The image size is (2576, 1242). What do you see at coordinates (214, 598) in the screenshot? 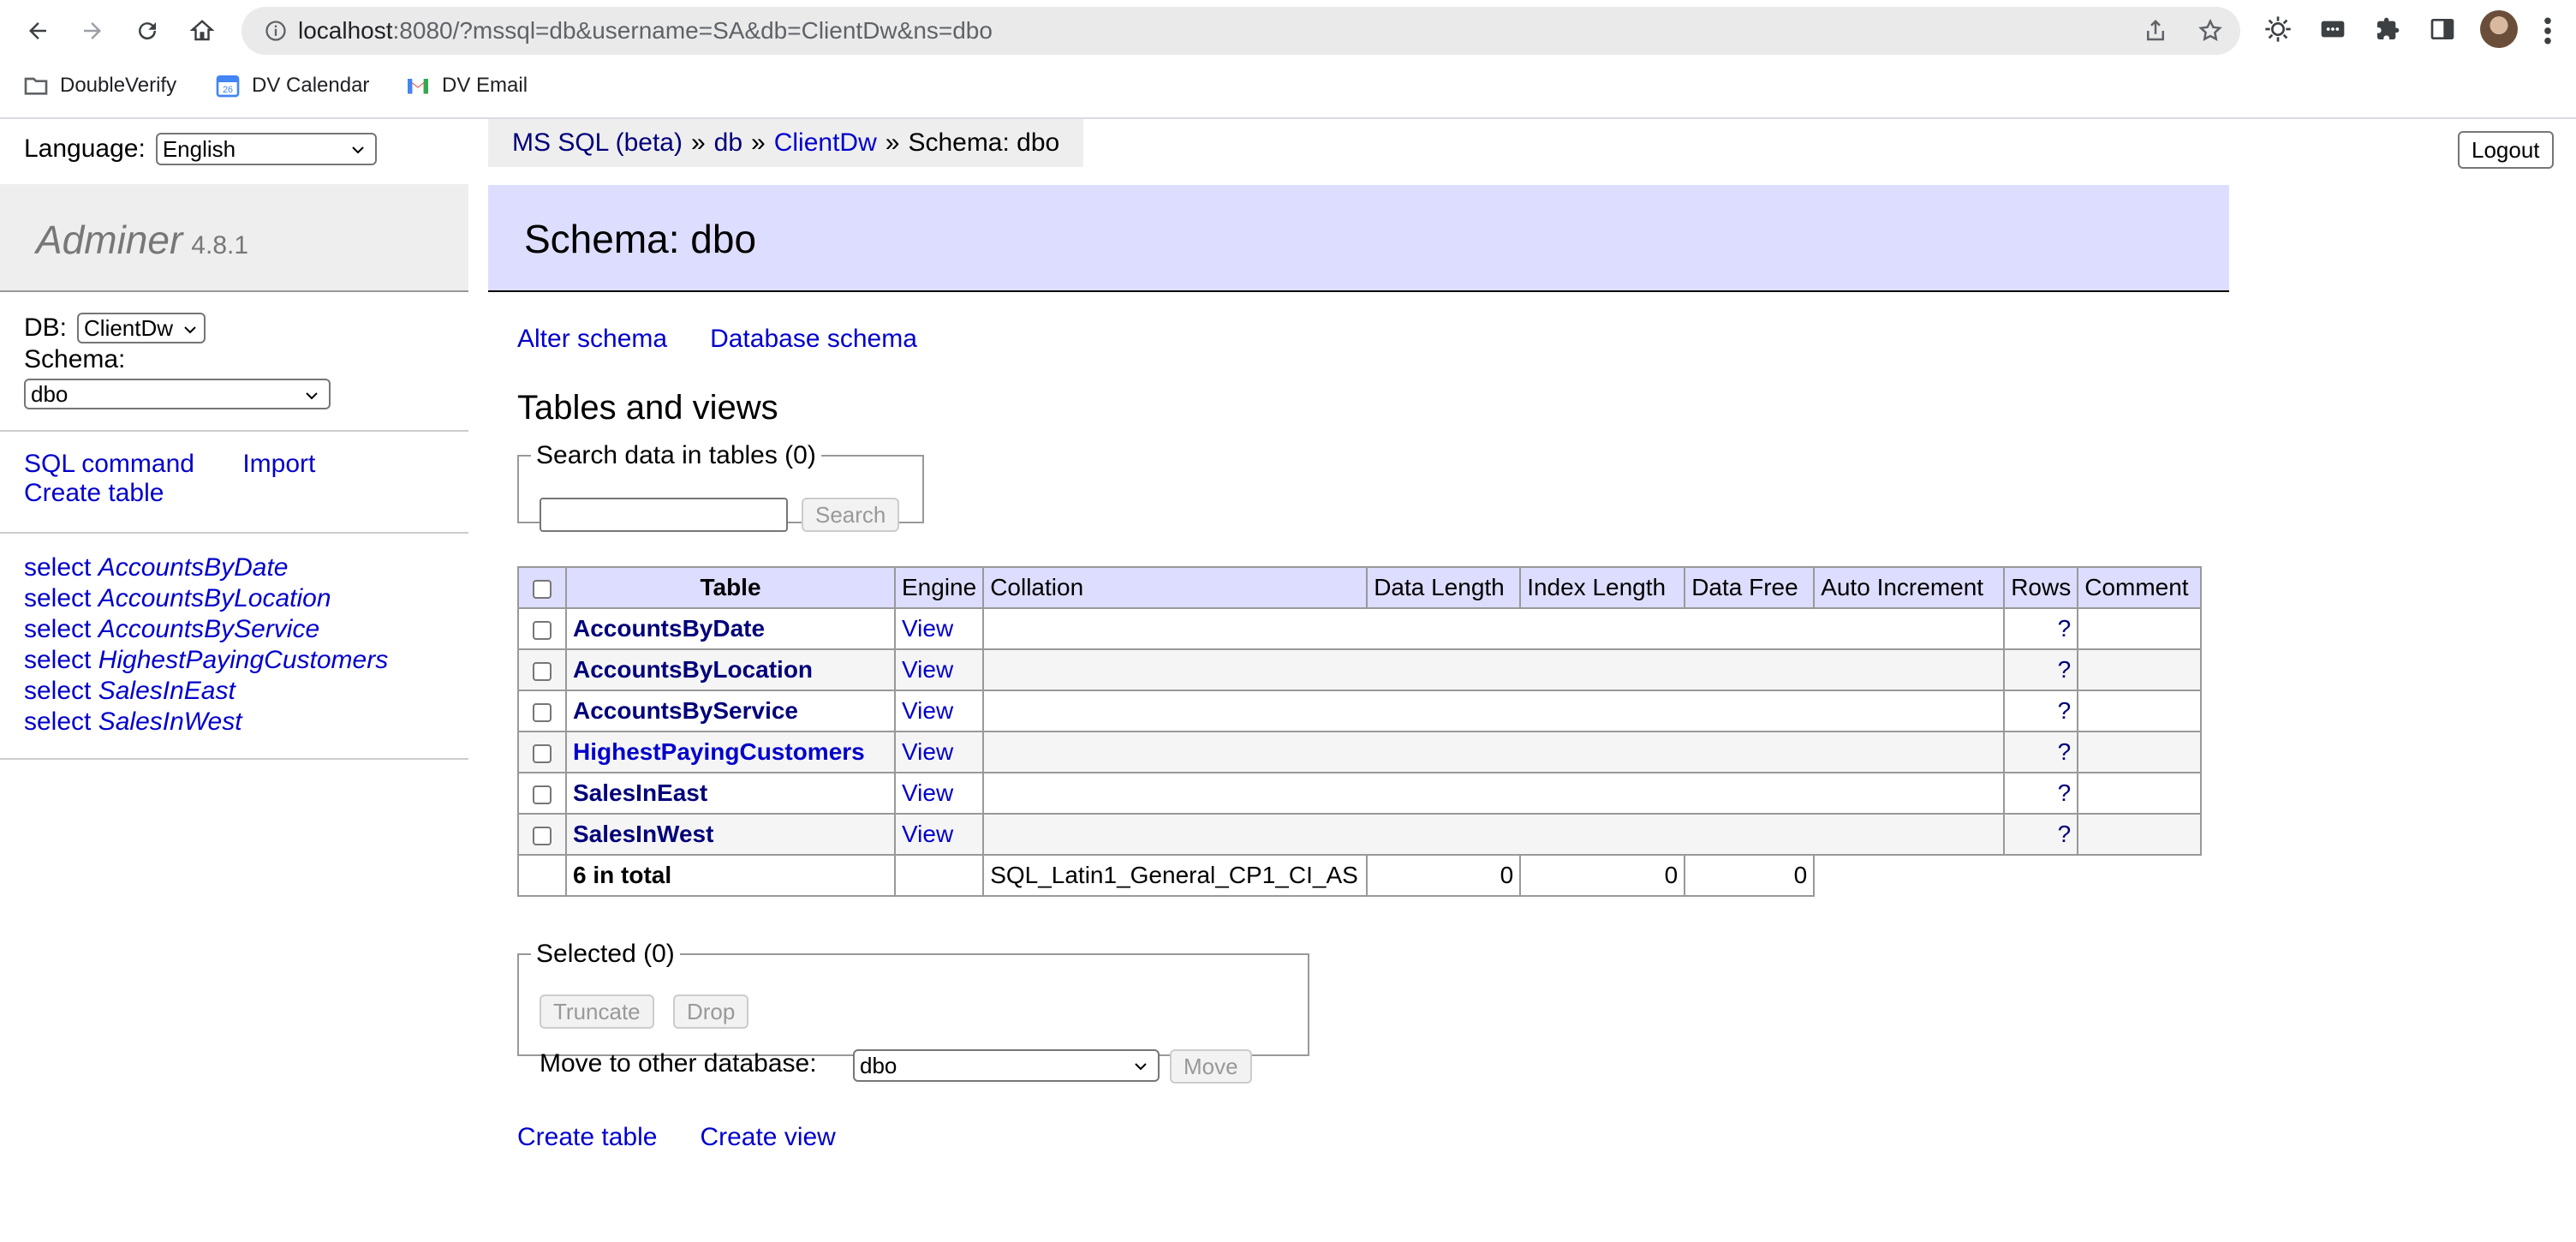
I see `table-link: AccountsByLocation` at bounding box center [214, 598].